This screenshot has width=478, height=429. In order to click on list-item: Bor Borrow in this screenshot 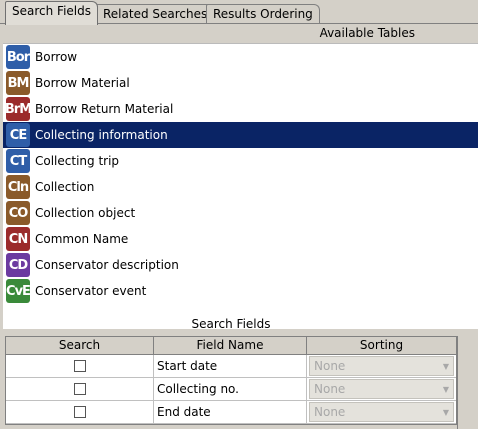, I will do `click(240, 57)`.